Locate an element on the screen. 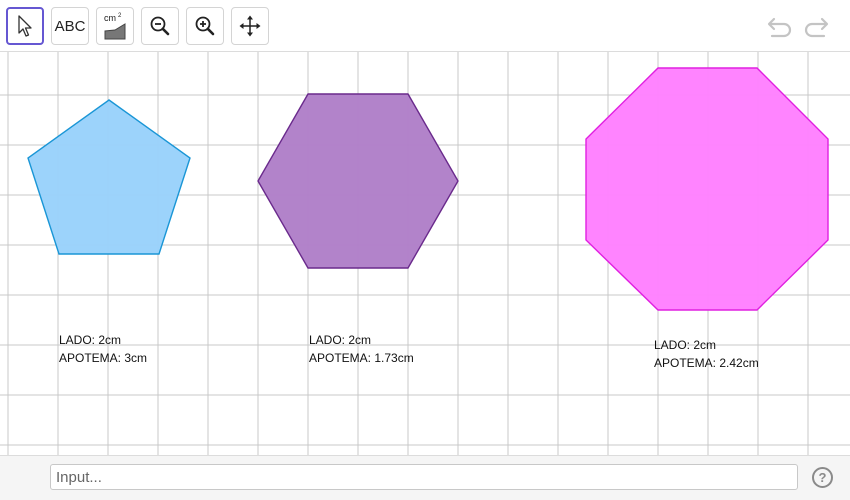 Image resolution: width=850 pixels, height=500 pixels. move-view-button is located at coordinates (250, 26).